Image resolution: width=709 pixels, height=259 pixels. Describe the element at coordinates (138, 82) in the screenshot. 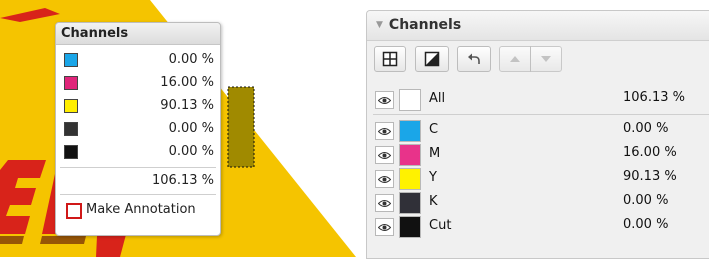

I see `tooltip-row-m: 16.00 %` at that location.